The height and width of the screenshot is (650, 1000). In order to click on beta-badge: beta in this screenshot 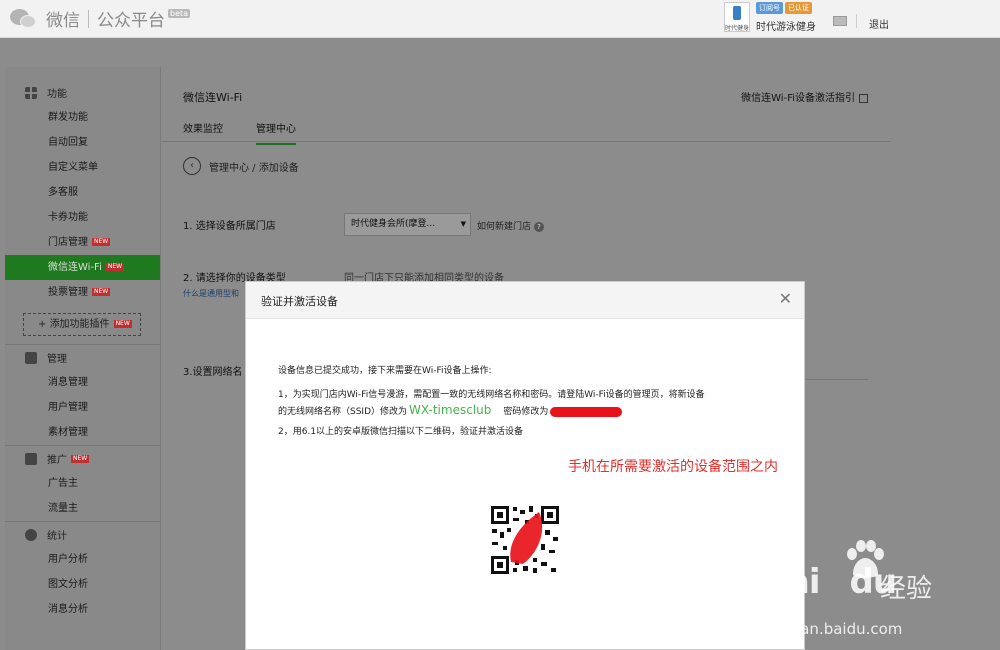, I will do `click(179, 13)`.